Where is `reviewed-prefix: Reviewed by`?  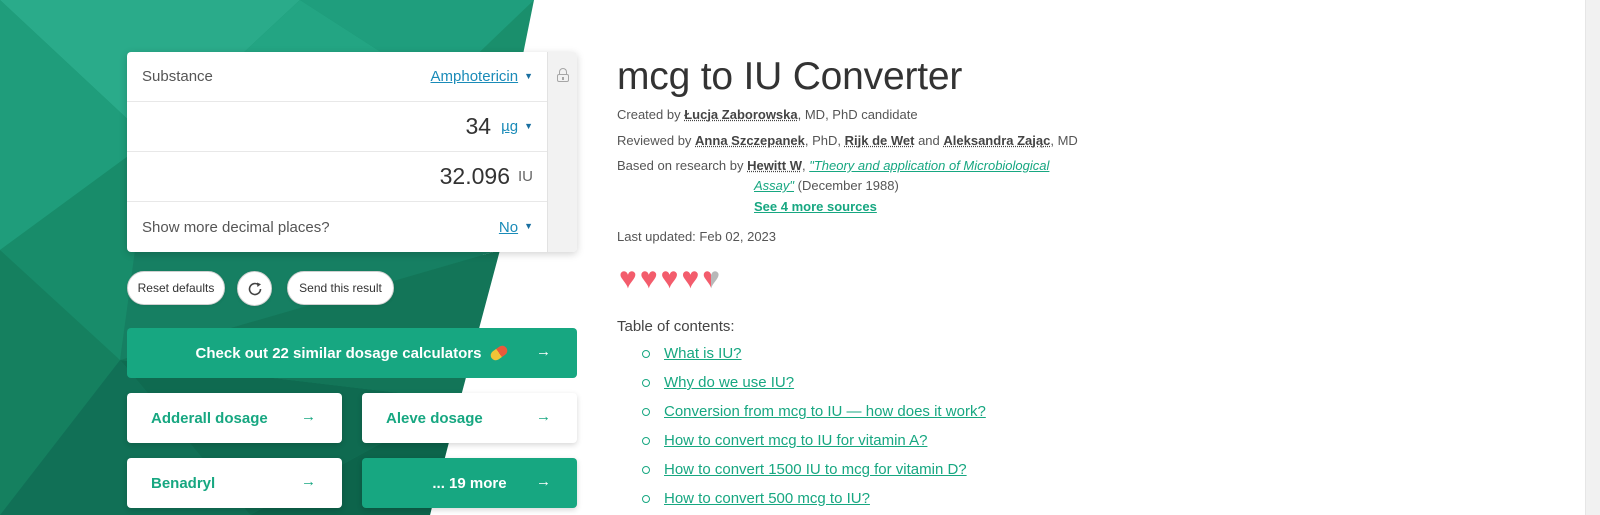 reviewed-prefix: Reviewed by is located at coordinates (656, 140).